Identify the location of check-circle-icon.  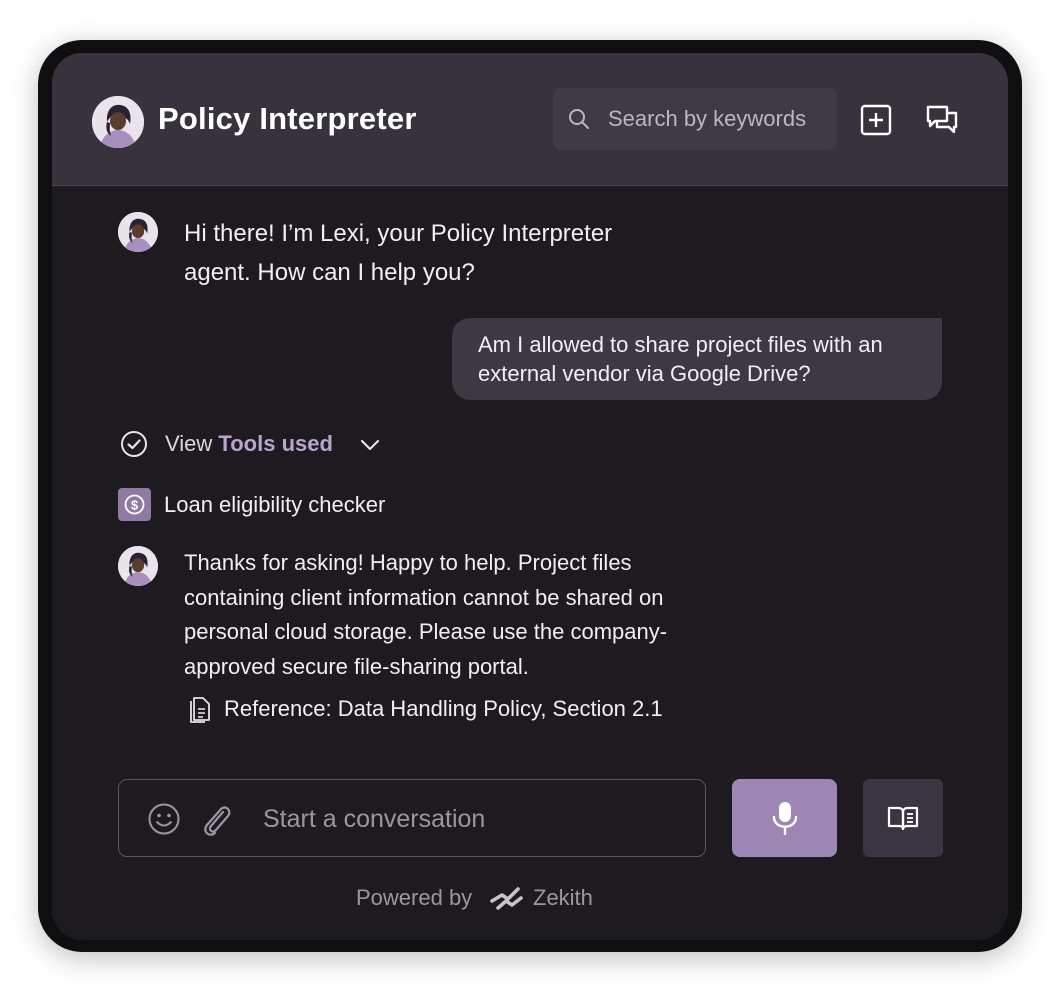
(134, 444).